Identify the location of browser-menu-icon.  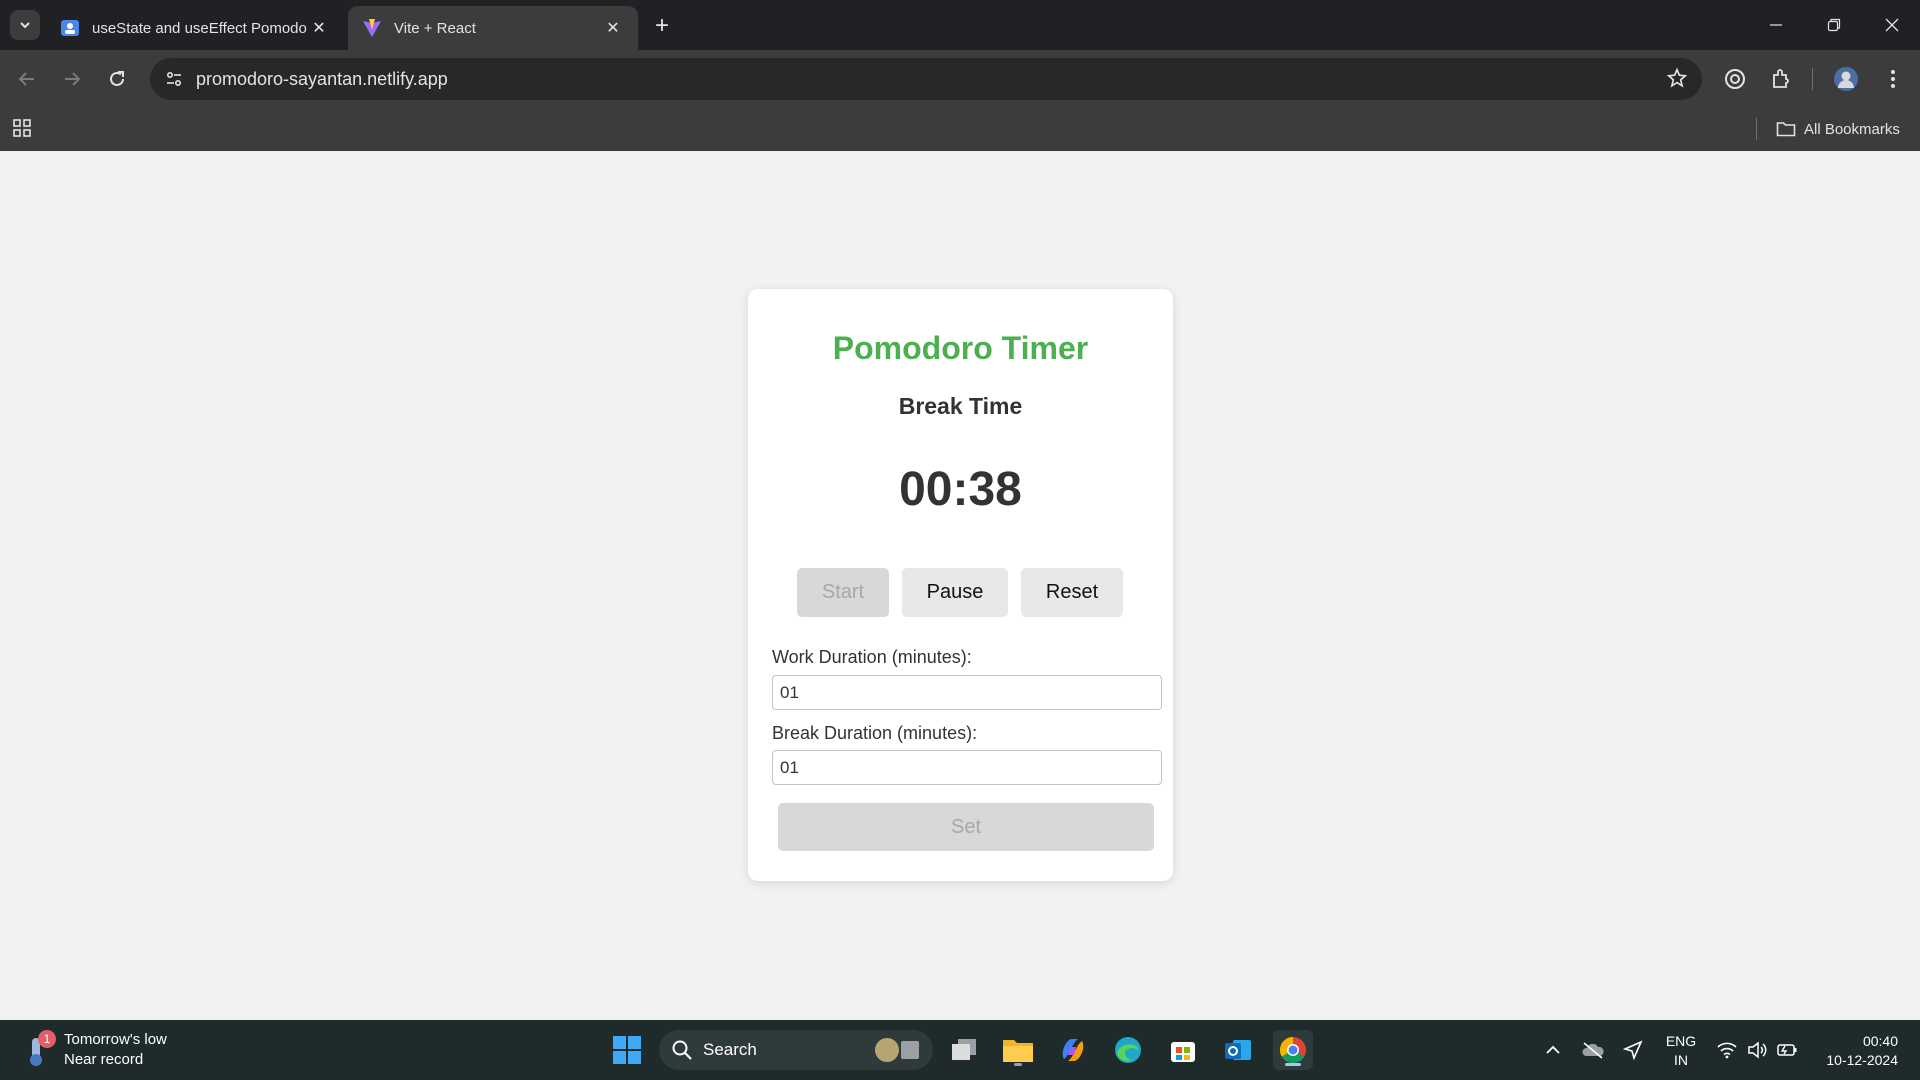
(1893, 79).